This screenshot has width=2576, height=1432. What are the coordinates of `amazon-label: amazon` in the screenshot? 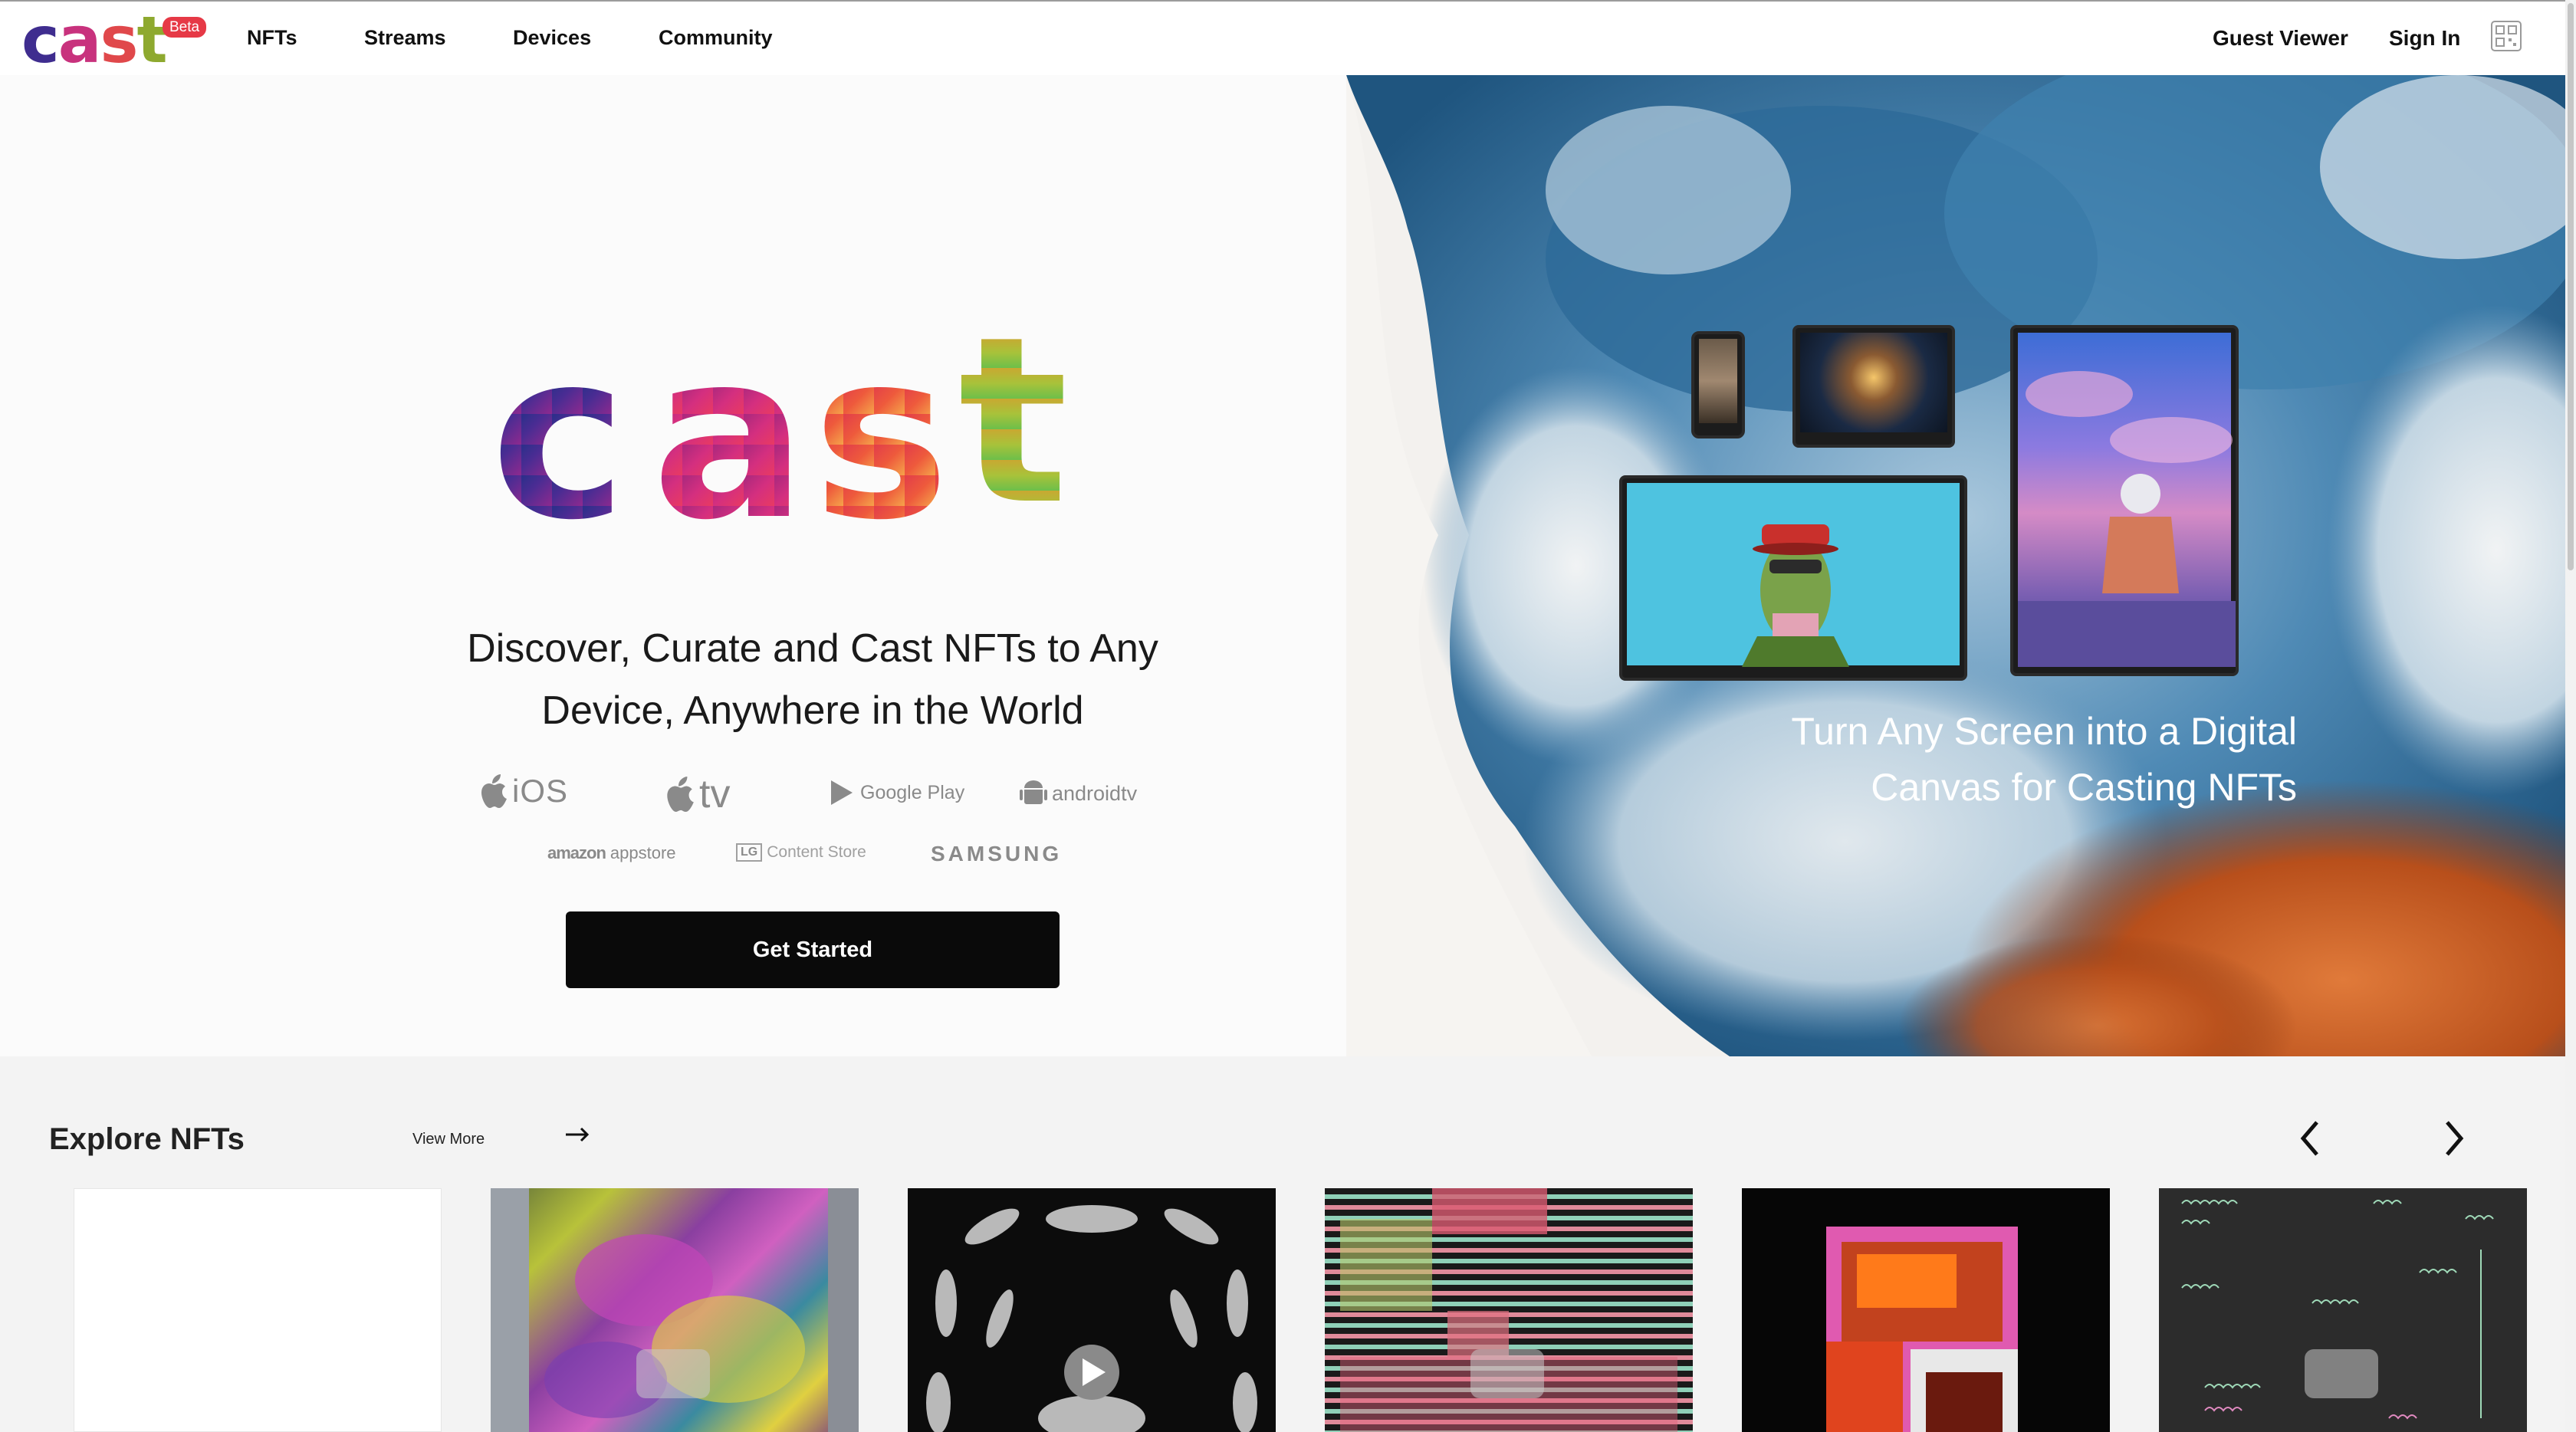 It's located at (577, 853).